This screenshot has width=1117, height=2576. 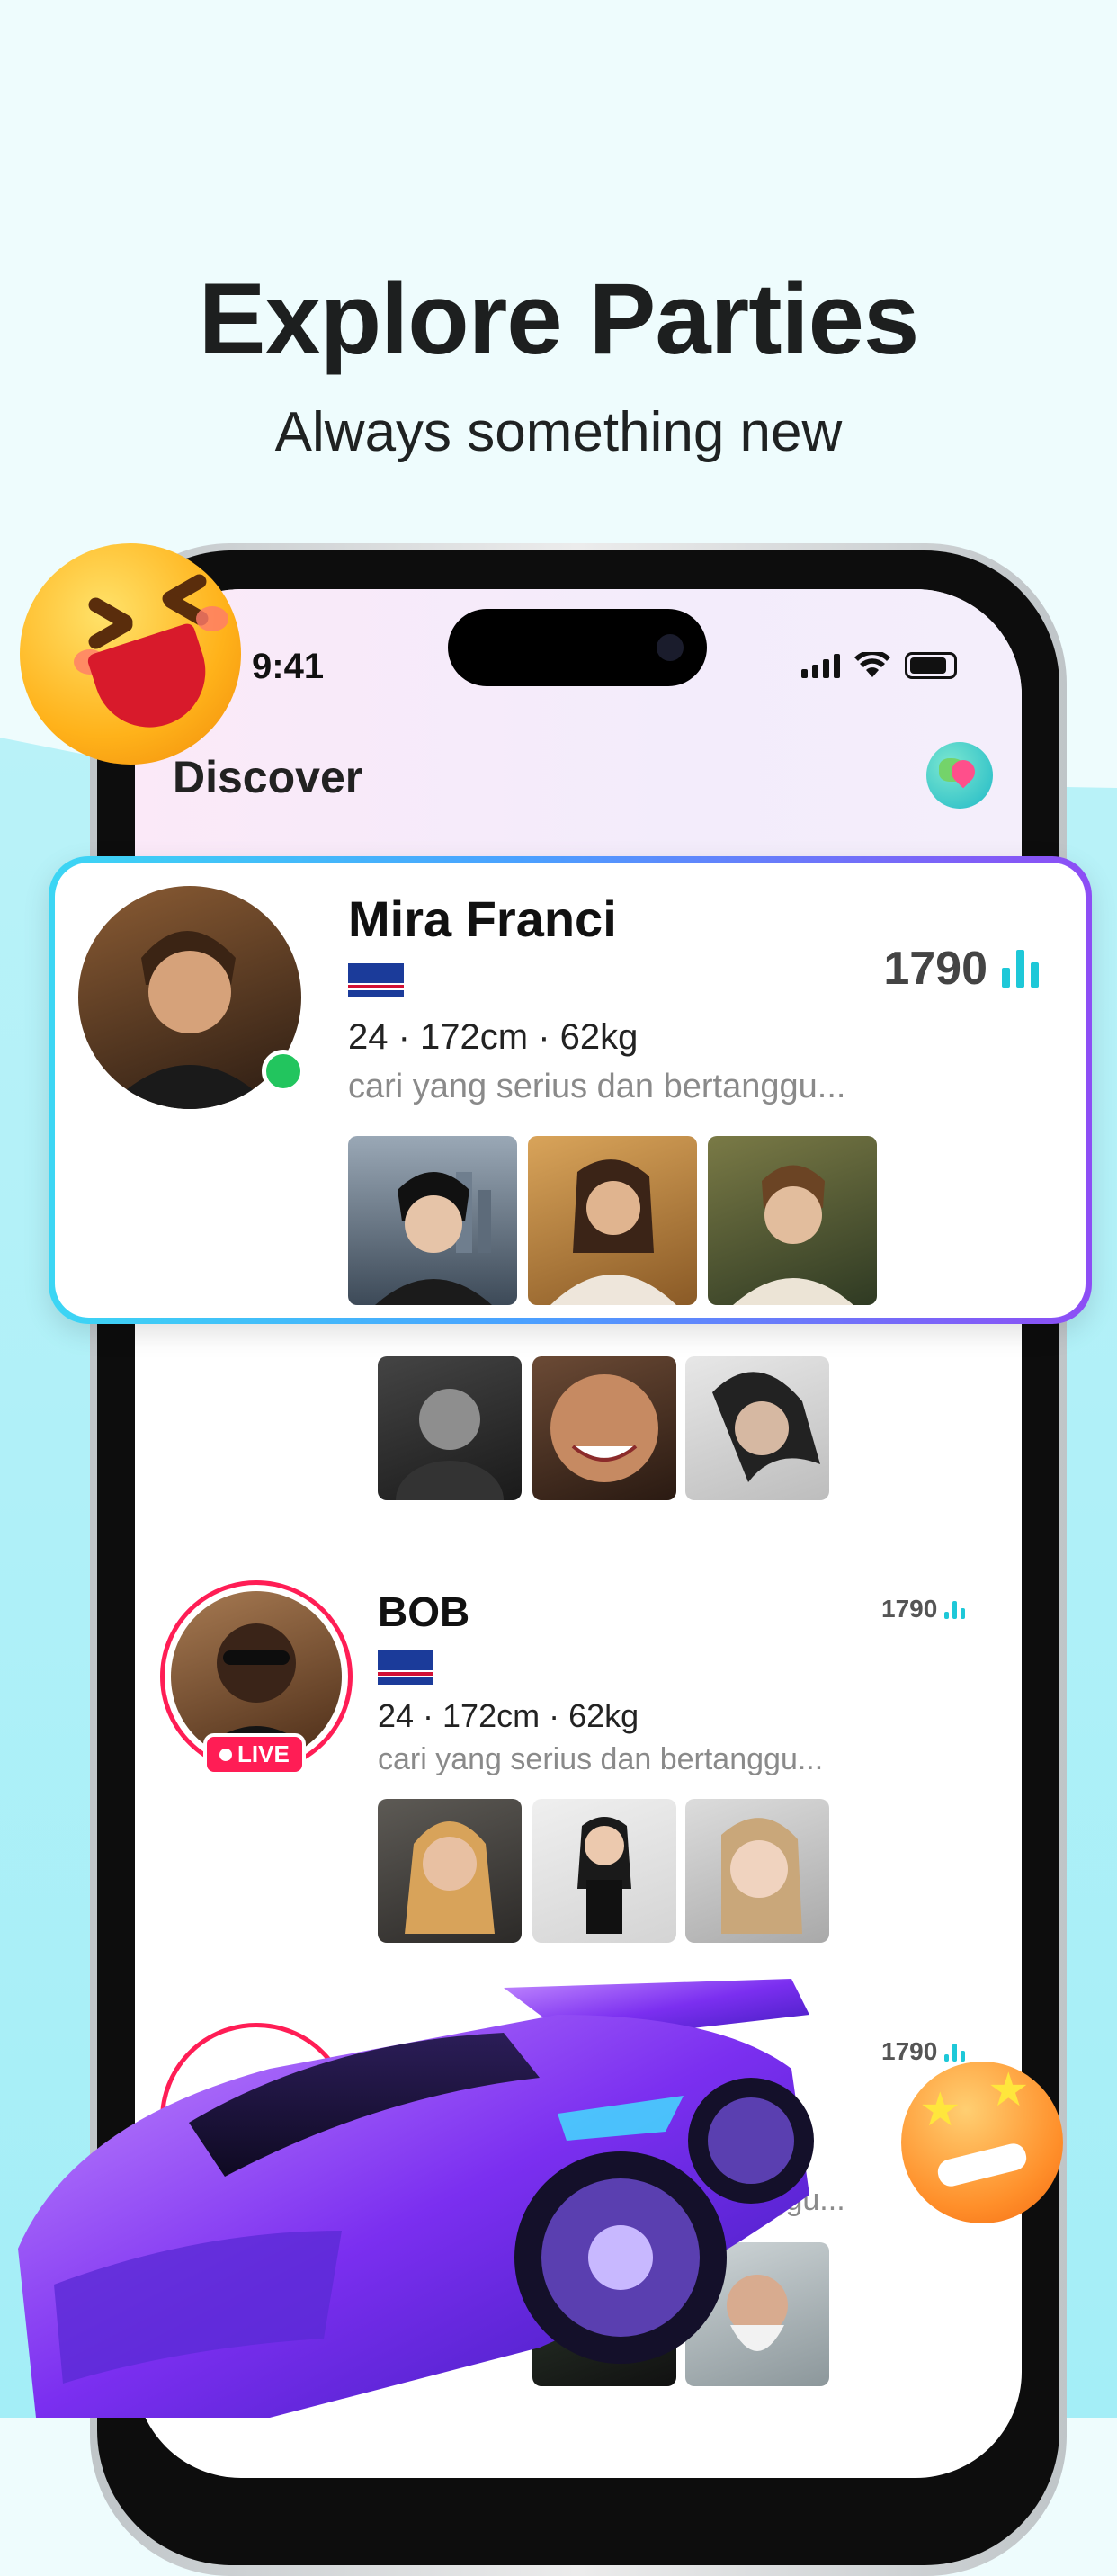 I want to click on featured-score-badge: 1790, so click(x=961, y=969).